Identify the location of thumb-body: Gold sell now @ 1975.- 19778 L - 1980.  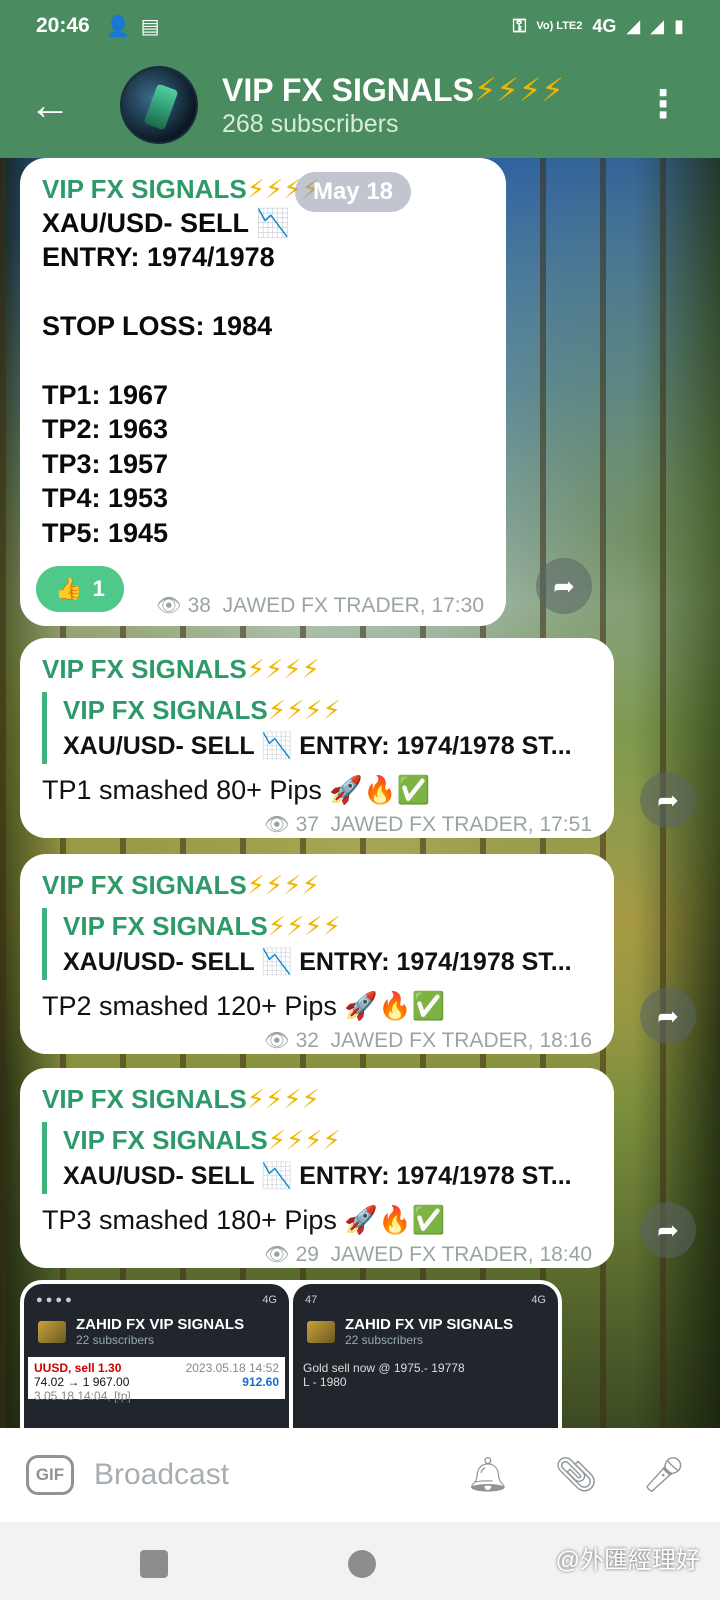
(425, 1378).